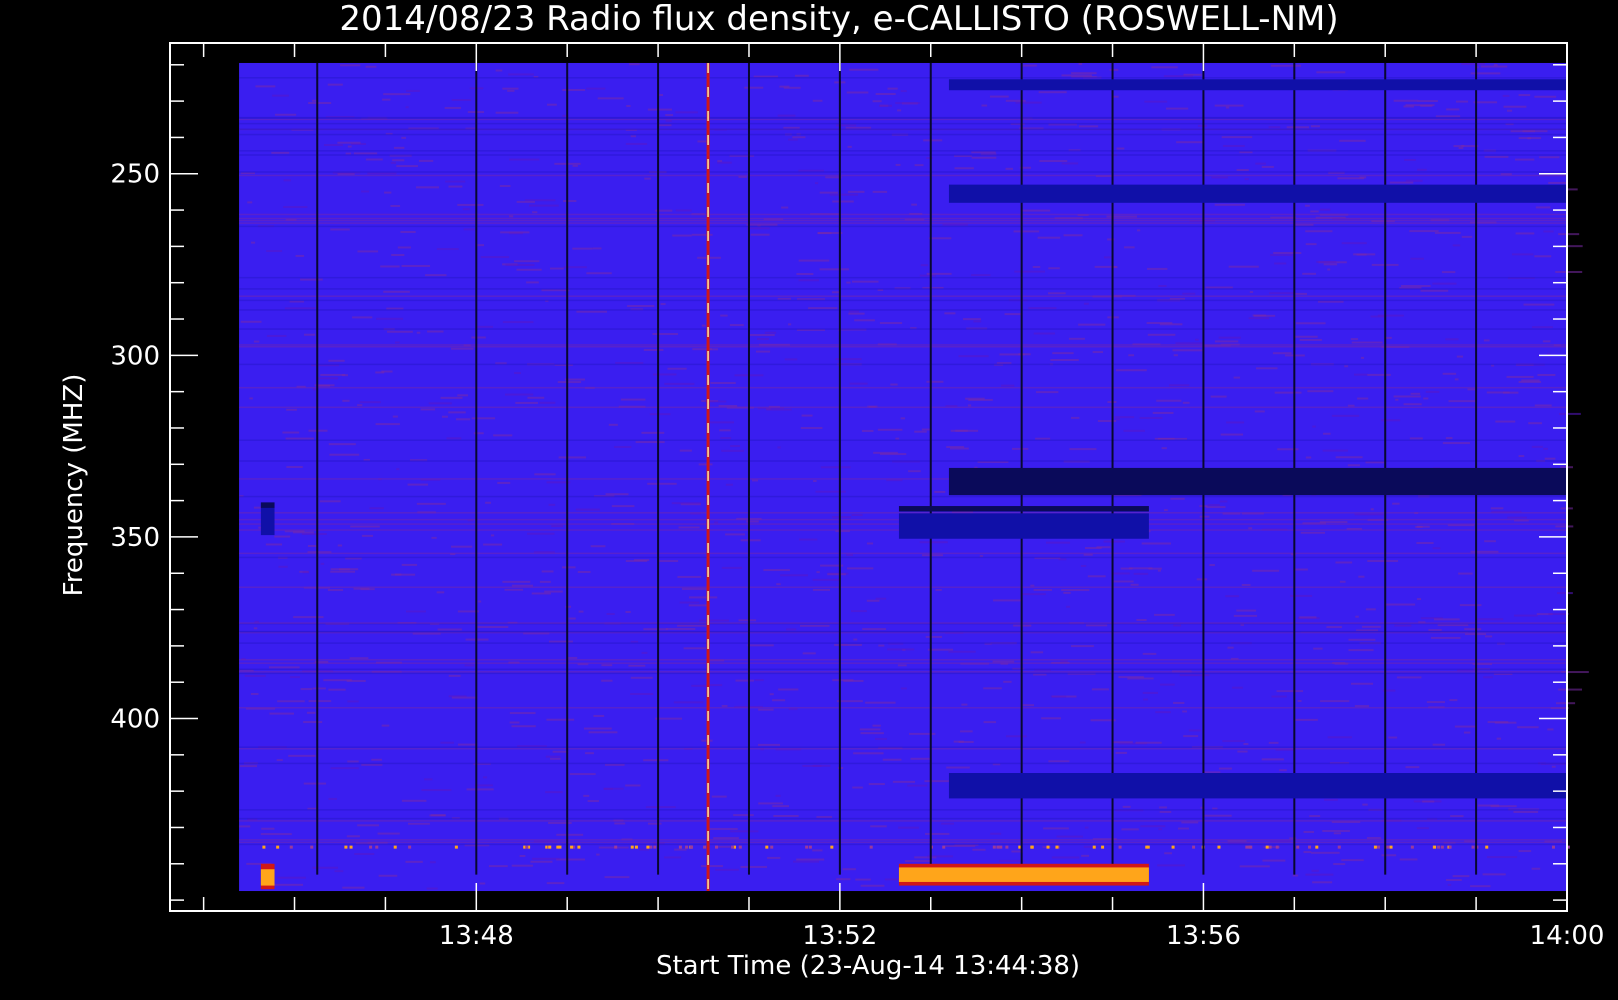  What do you see at coordinates (1203, 936) in the screenshot?
I see `x-tick-label: 13:56` at bounding box center [1203, 936].